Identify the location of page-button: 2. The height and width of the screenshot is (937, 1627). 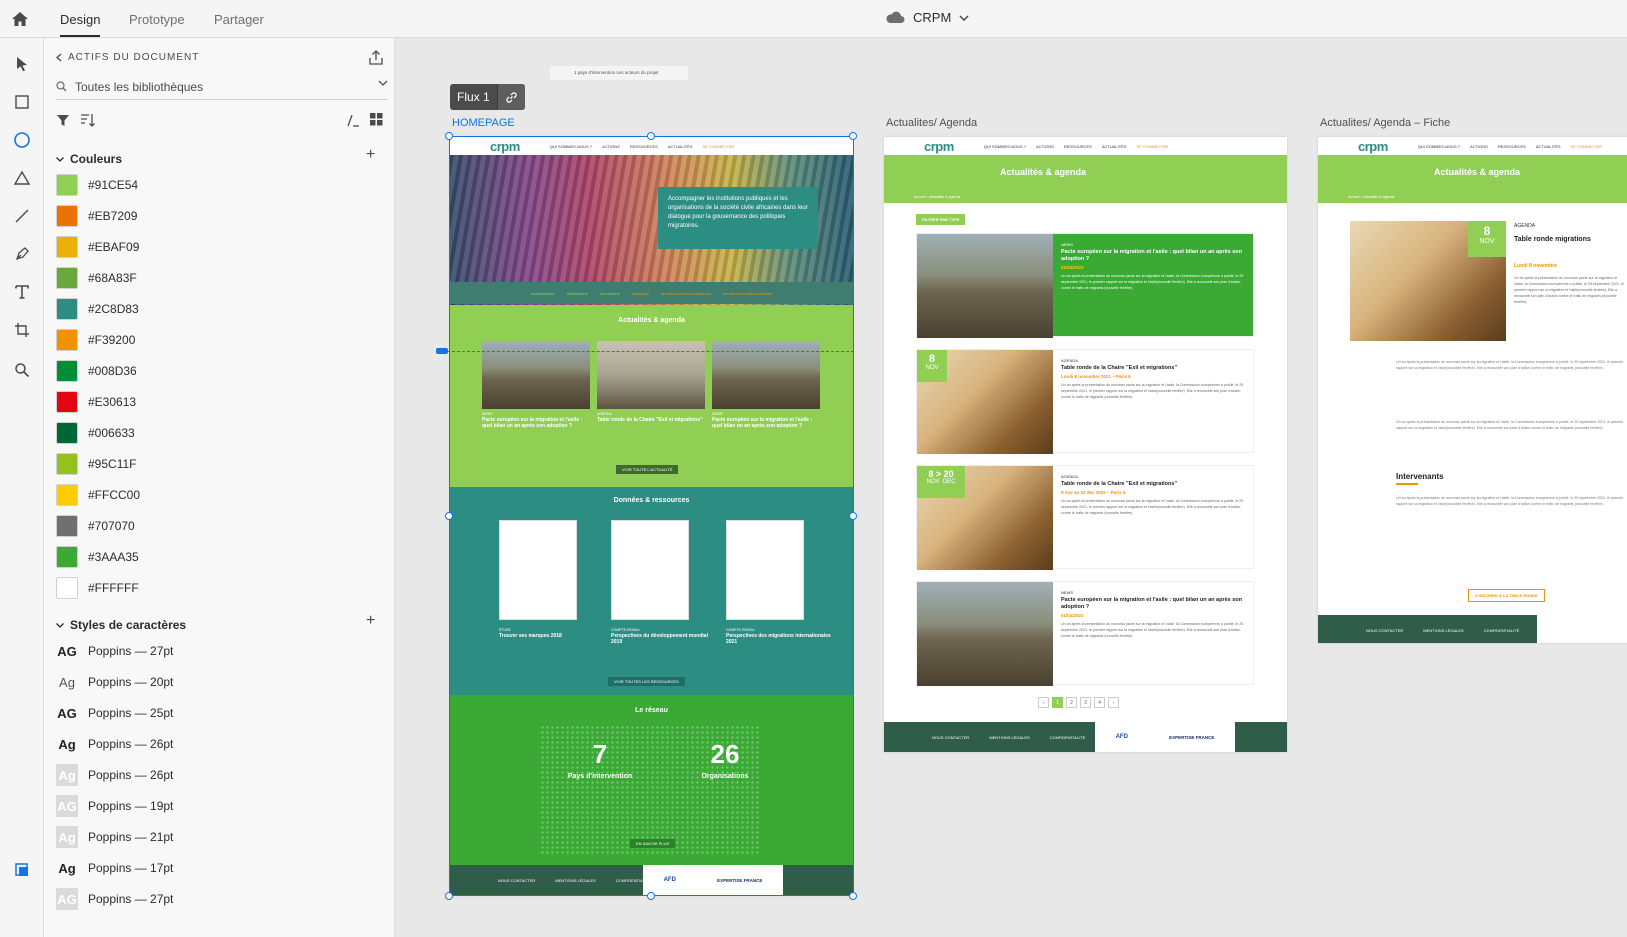
(1071, 702).